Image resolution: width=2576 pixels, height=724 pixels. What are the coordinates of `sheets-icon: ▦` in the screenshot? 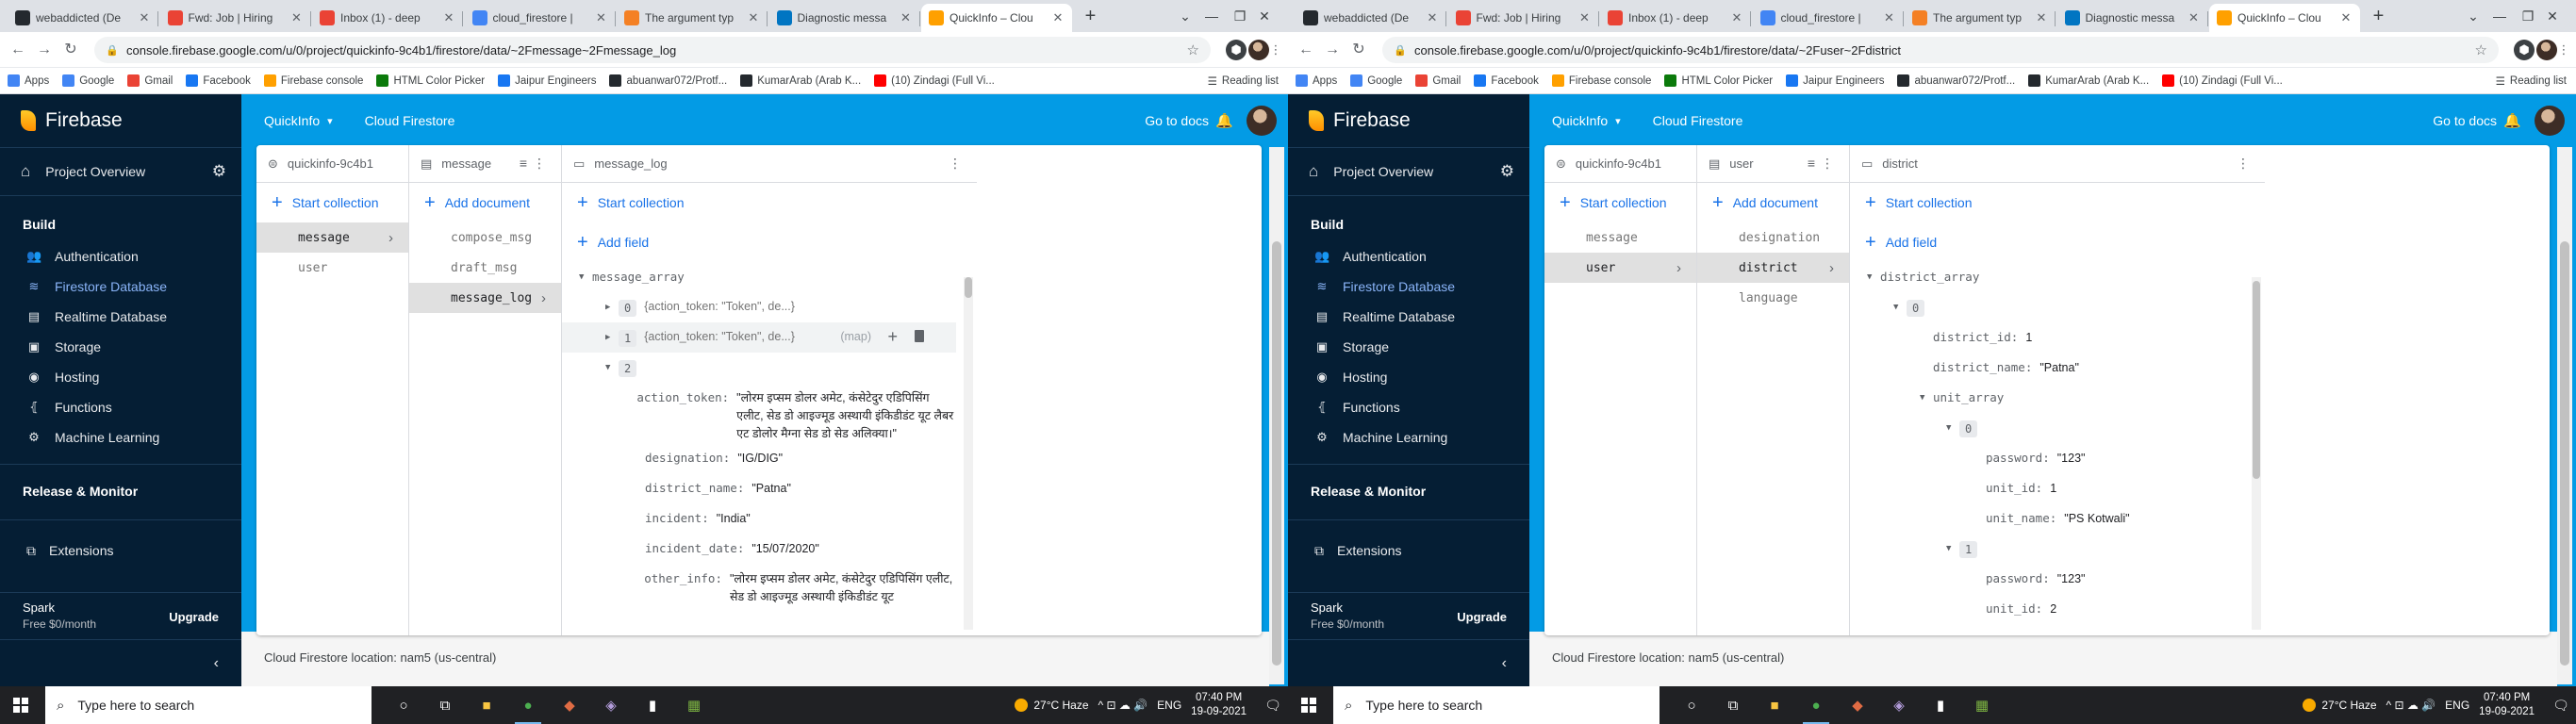 It's located at (694, 705).